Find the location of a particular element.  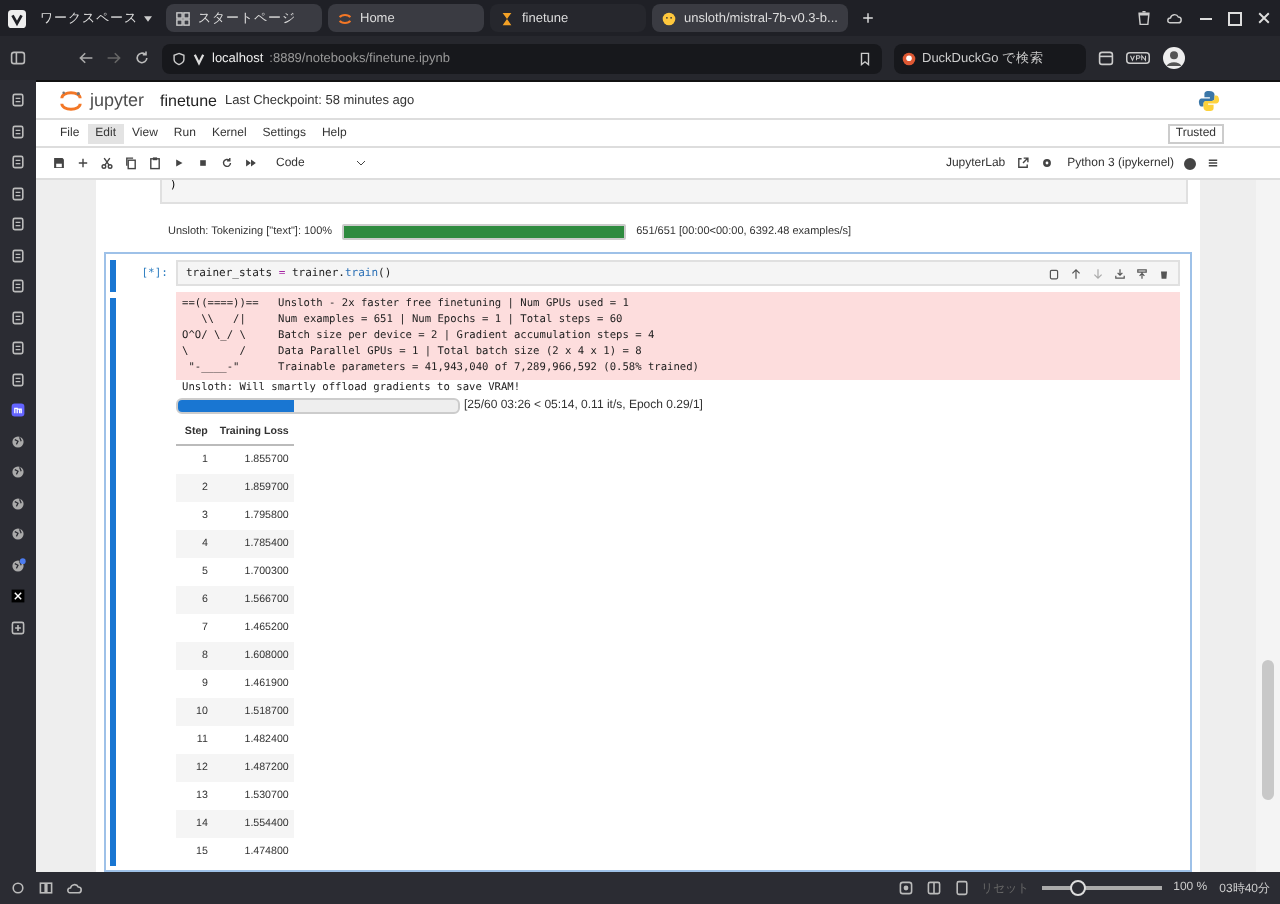

minimize-icon is located at coordinates (1206, 18).